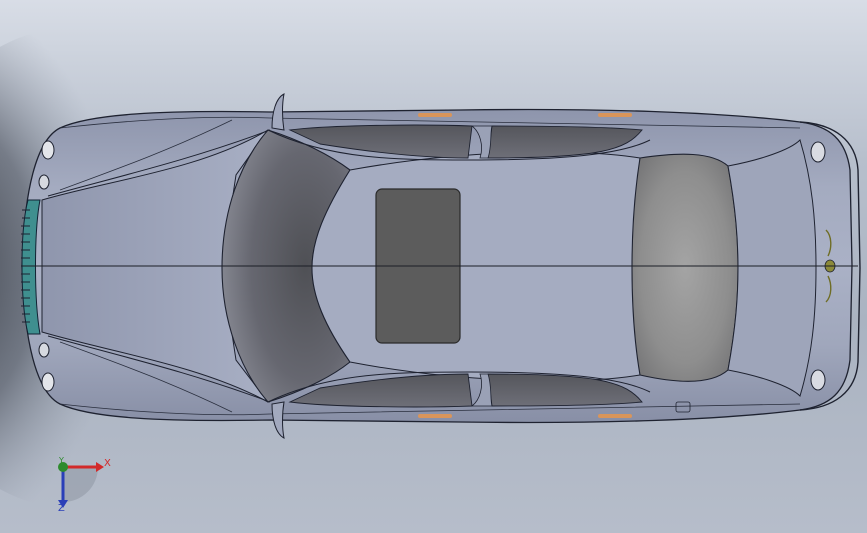 This screenshot has height=533, width=867. I want to click on side-mirror-left, so click(278, 112).